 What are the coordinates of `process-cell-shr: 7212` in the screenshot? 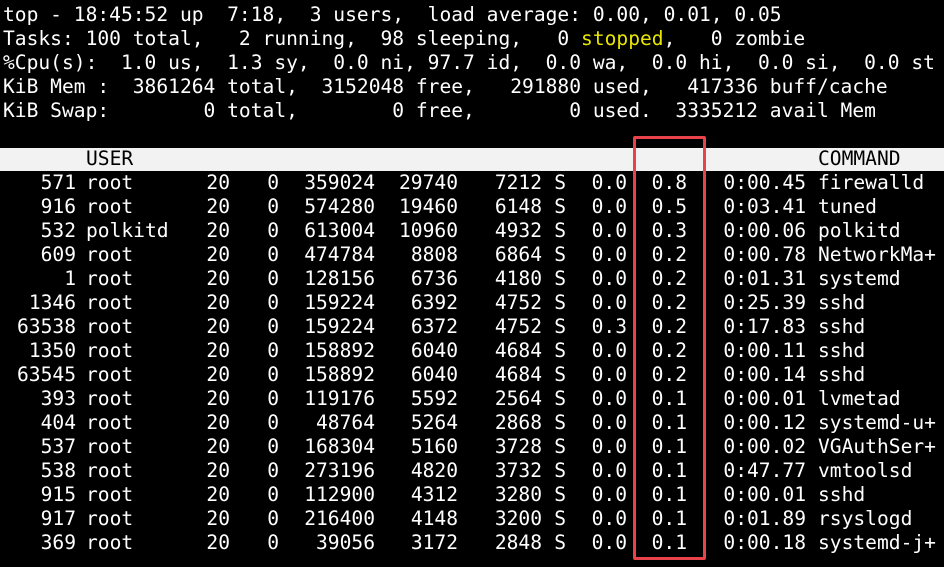 It's located at (518, 182).